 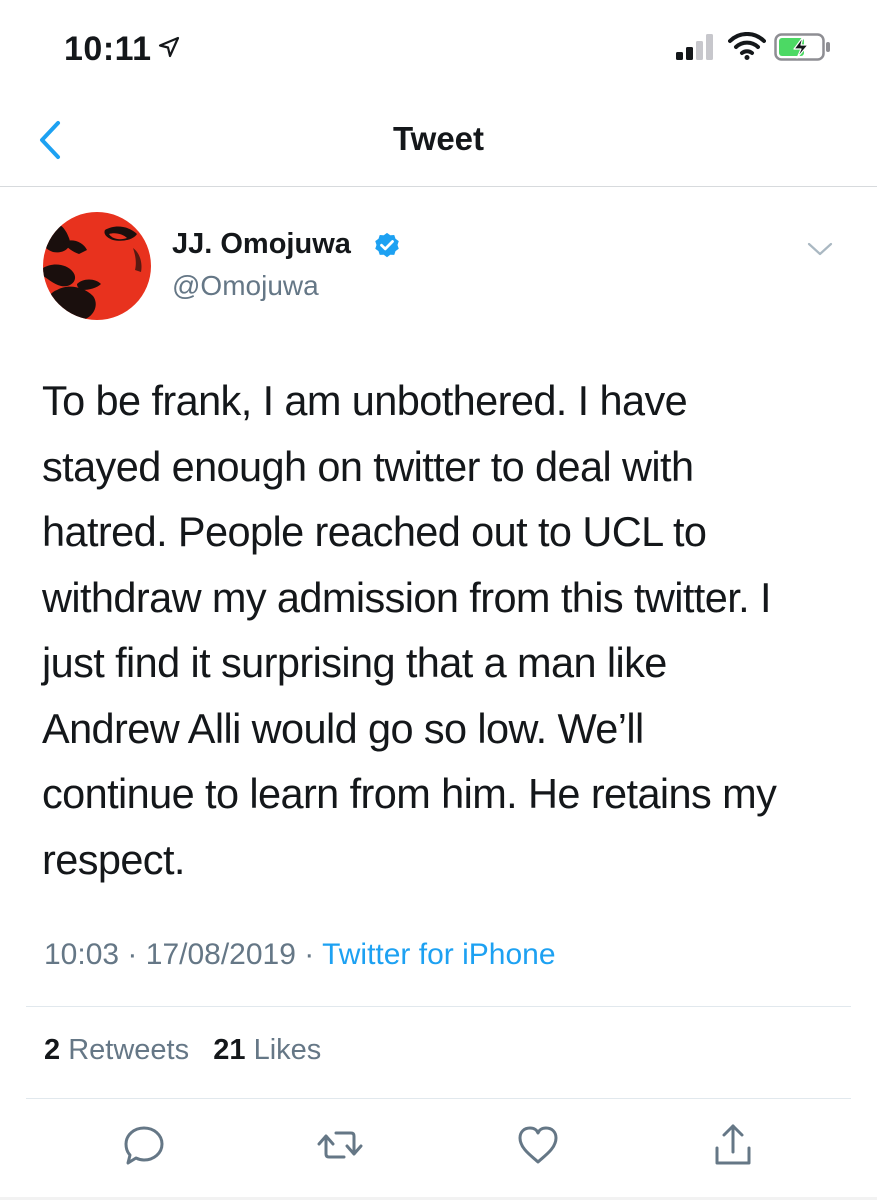 What do you see at coordinates (220, 954) in the screenshot?
I see `tweet-date: 17/08/2019` at bounding box center [220, 954].